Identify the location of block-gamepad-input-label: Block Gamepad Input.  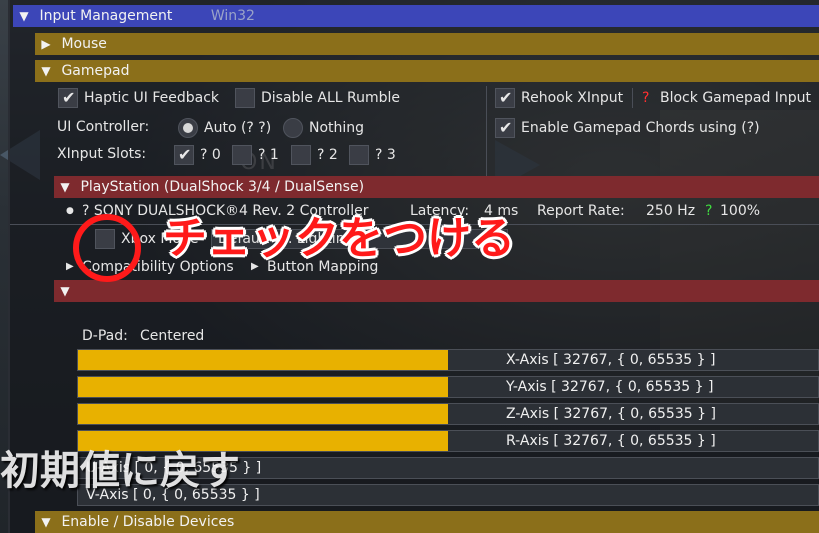
(735, 98).